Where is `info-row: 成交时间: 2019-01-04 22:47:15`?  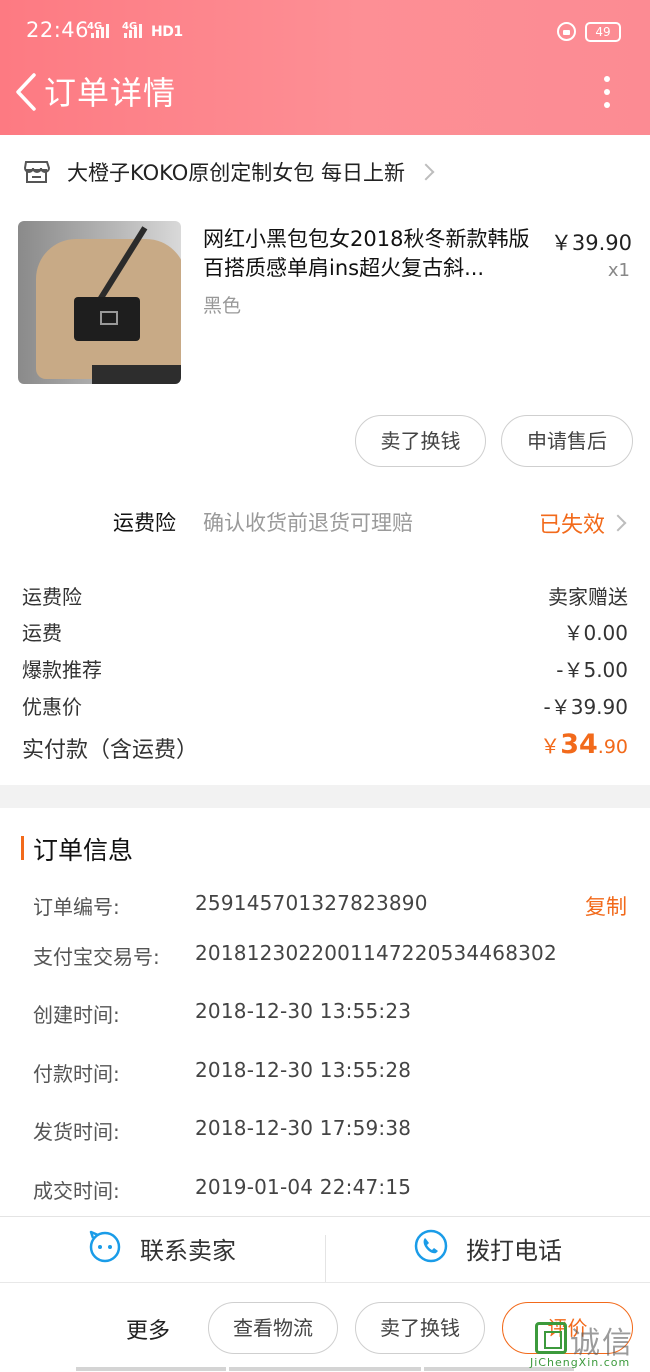 info-row: 成交时间: 2019-01-04 22:47:15 is located at coordinates (333, 1190).